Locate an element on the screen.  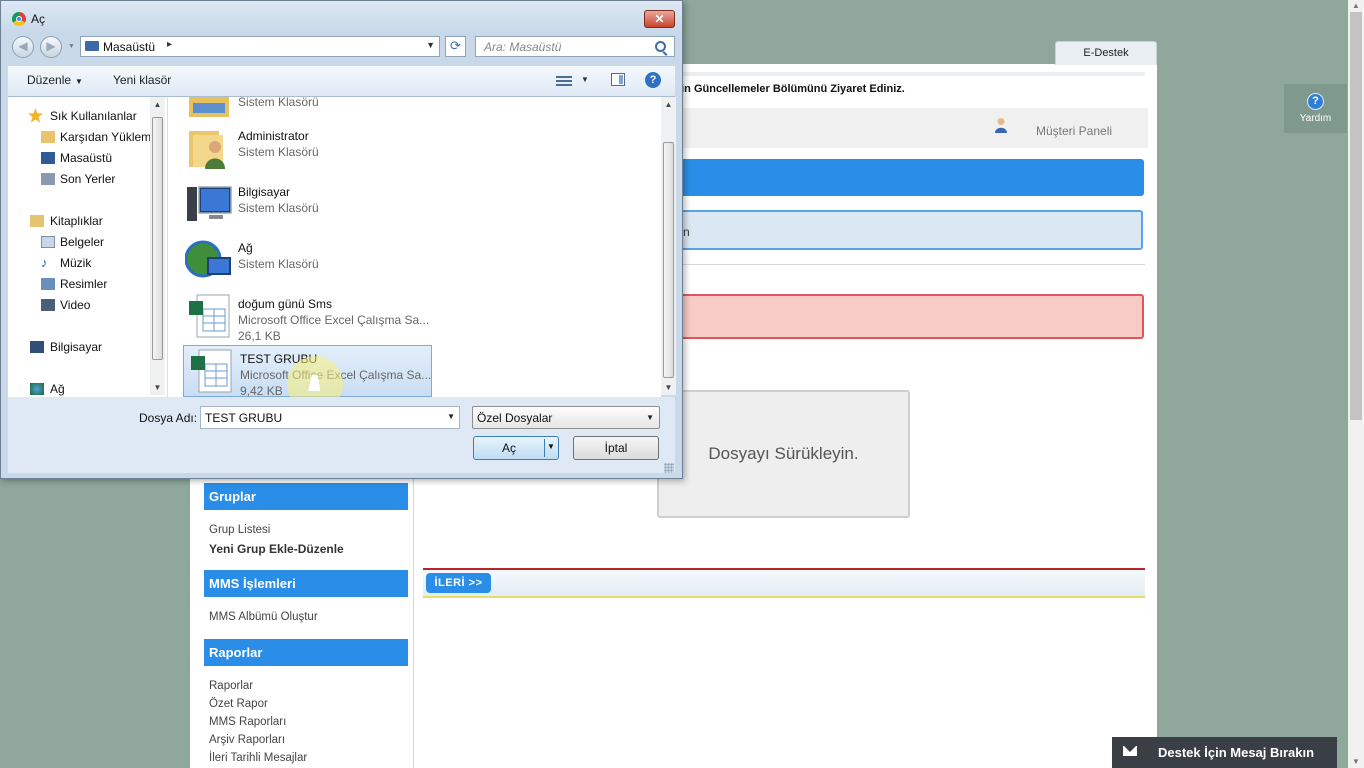
sidebar-link-summary-report: Özet Rapor is located at coordinates (238, 704).